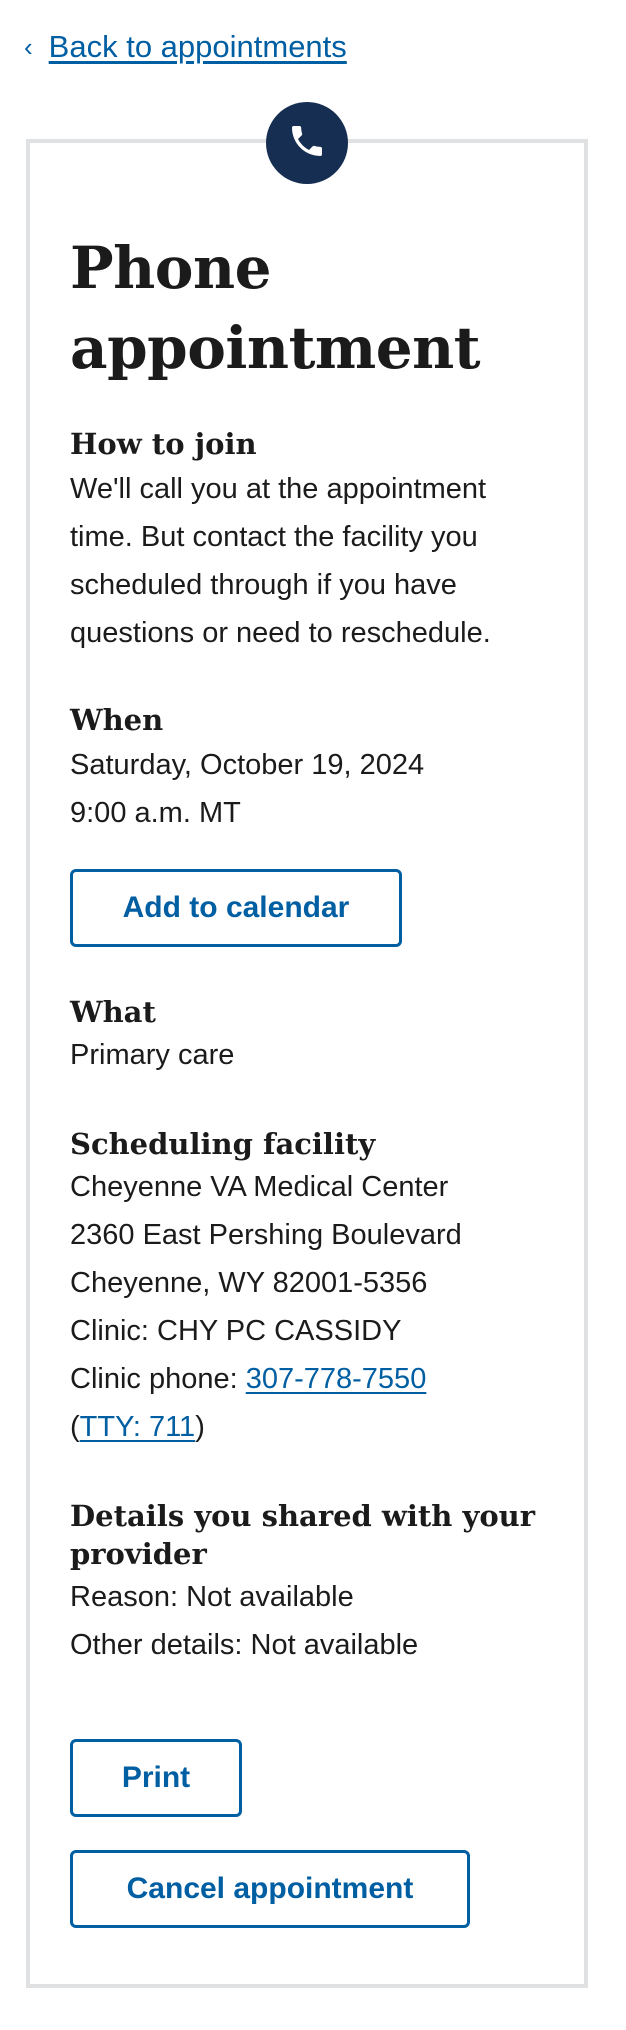  What do you see at coordinates (280, 633) in the screenshot?
I see `how-to-join-line: questions or need to reschedule.` at bounding box center [280, 633].